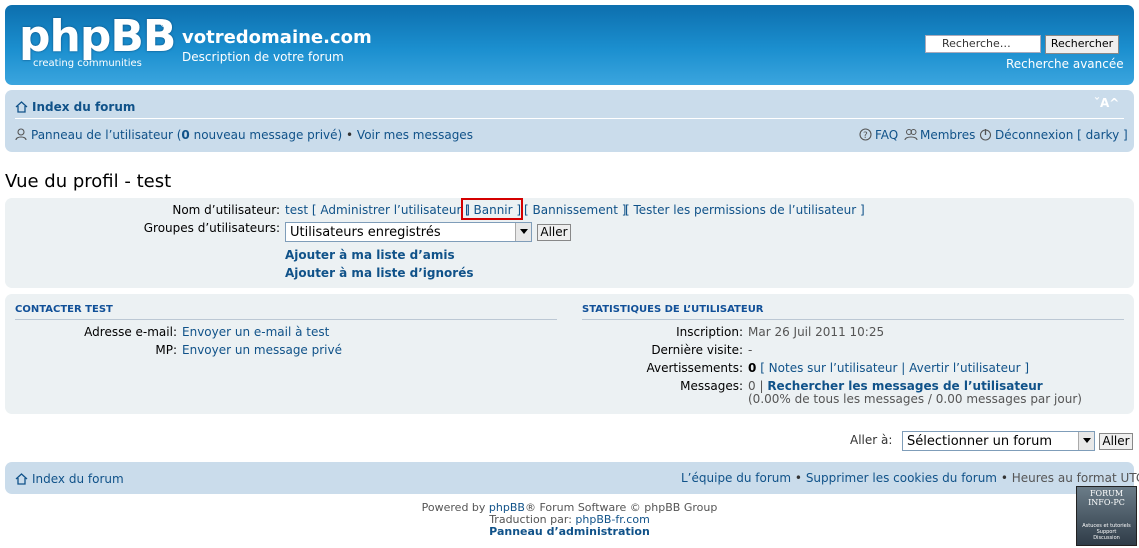 The height and width of the screenshot is (548, 1139). I want to click on pm-link: Envoyer un message privé, so click(262, 350).